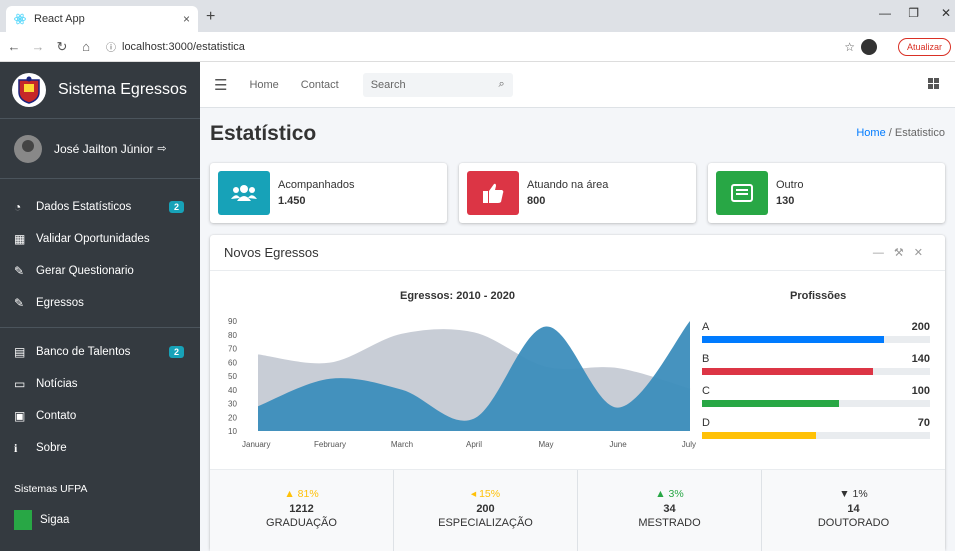  Describe the element at coordinates (55, 520) in the screenshot. I see `sidebar-item-label: Sigaa` at that location.